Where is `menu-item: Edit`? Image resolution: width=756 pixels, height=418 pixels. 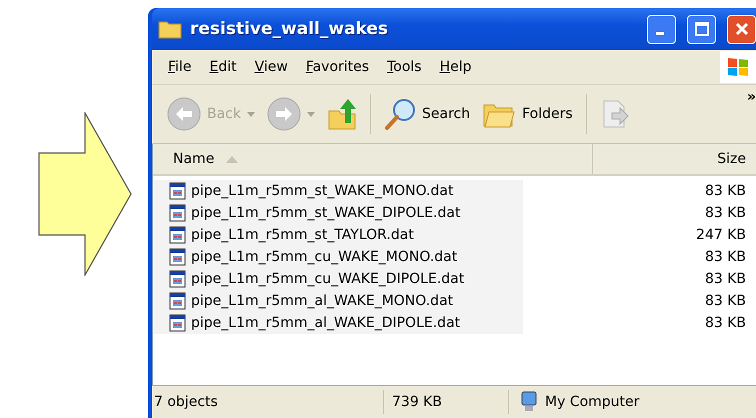 menu-item: Edit is located at coordinates (223, 67).